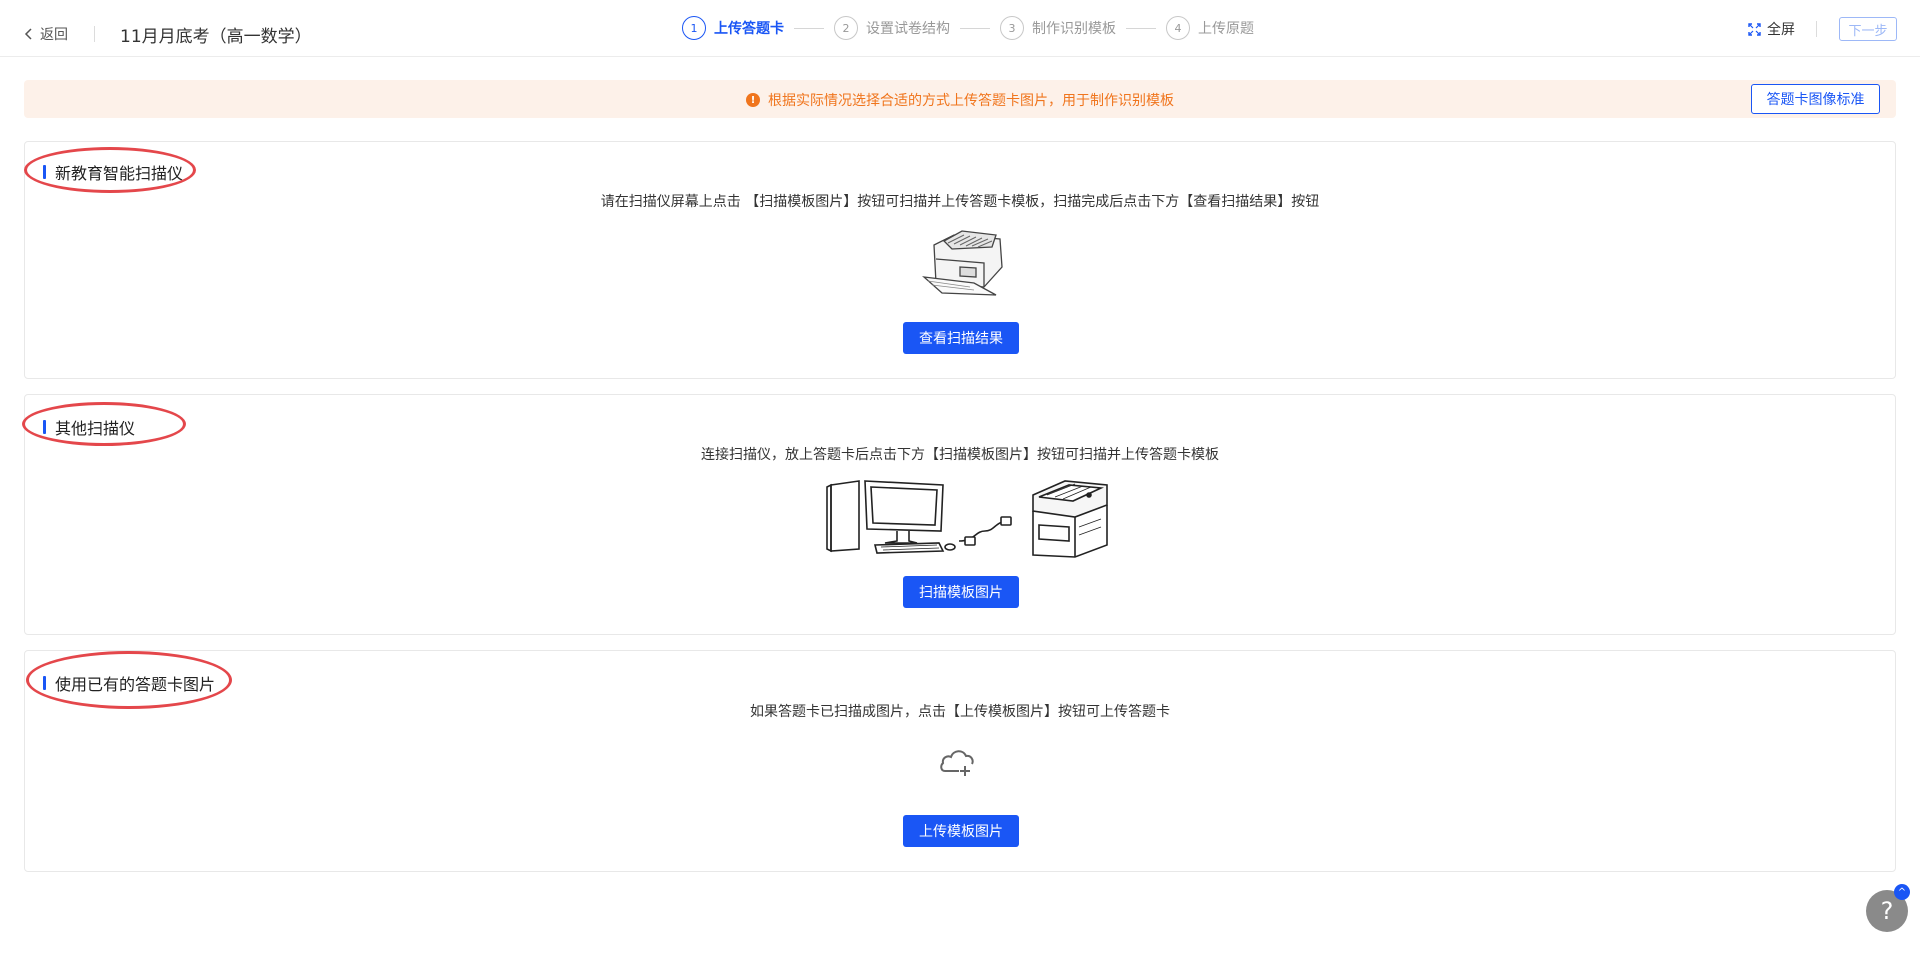 The width and height of the screenshot is (1920, 953). What do you see at coordinates (216, 37) in the screenshot?
I see `exam-title: 11月月底考（高一数学）` at bounding box center [216, 37].